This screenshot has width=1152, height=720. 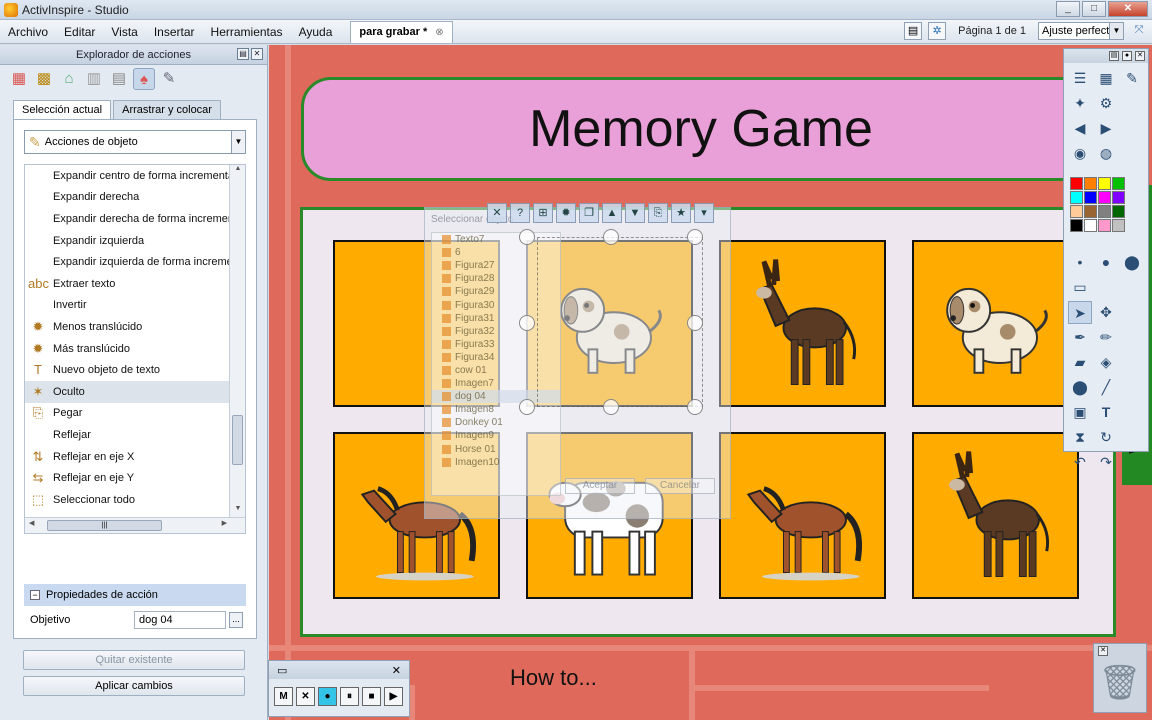 I want to click on menu-editar: Editar, so click(x=79, y=32).